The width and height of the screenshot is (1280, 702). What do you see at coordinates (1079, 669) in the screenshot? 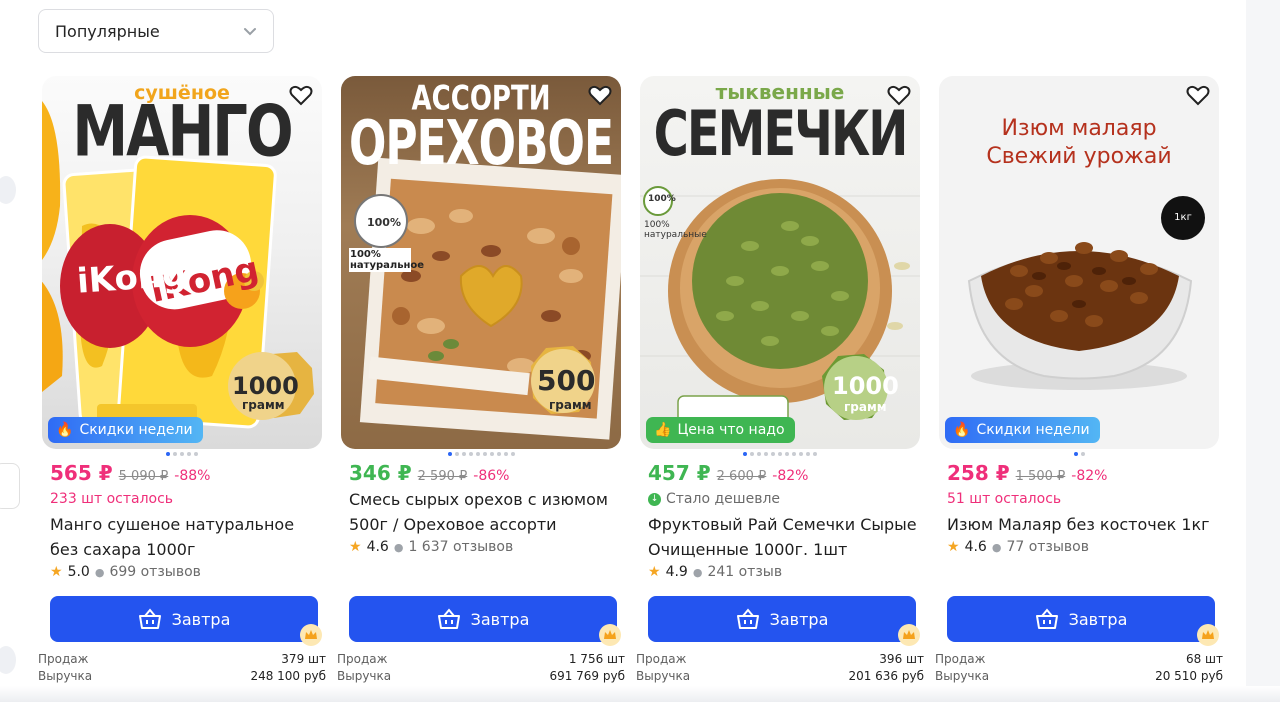
I see `sales-stats: Продаж 68 шт Выручка 20 510 руб` at bounding box center [1079, 669].